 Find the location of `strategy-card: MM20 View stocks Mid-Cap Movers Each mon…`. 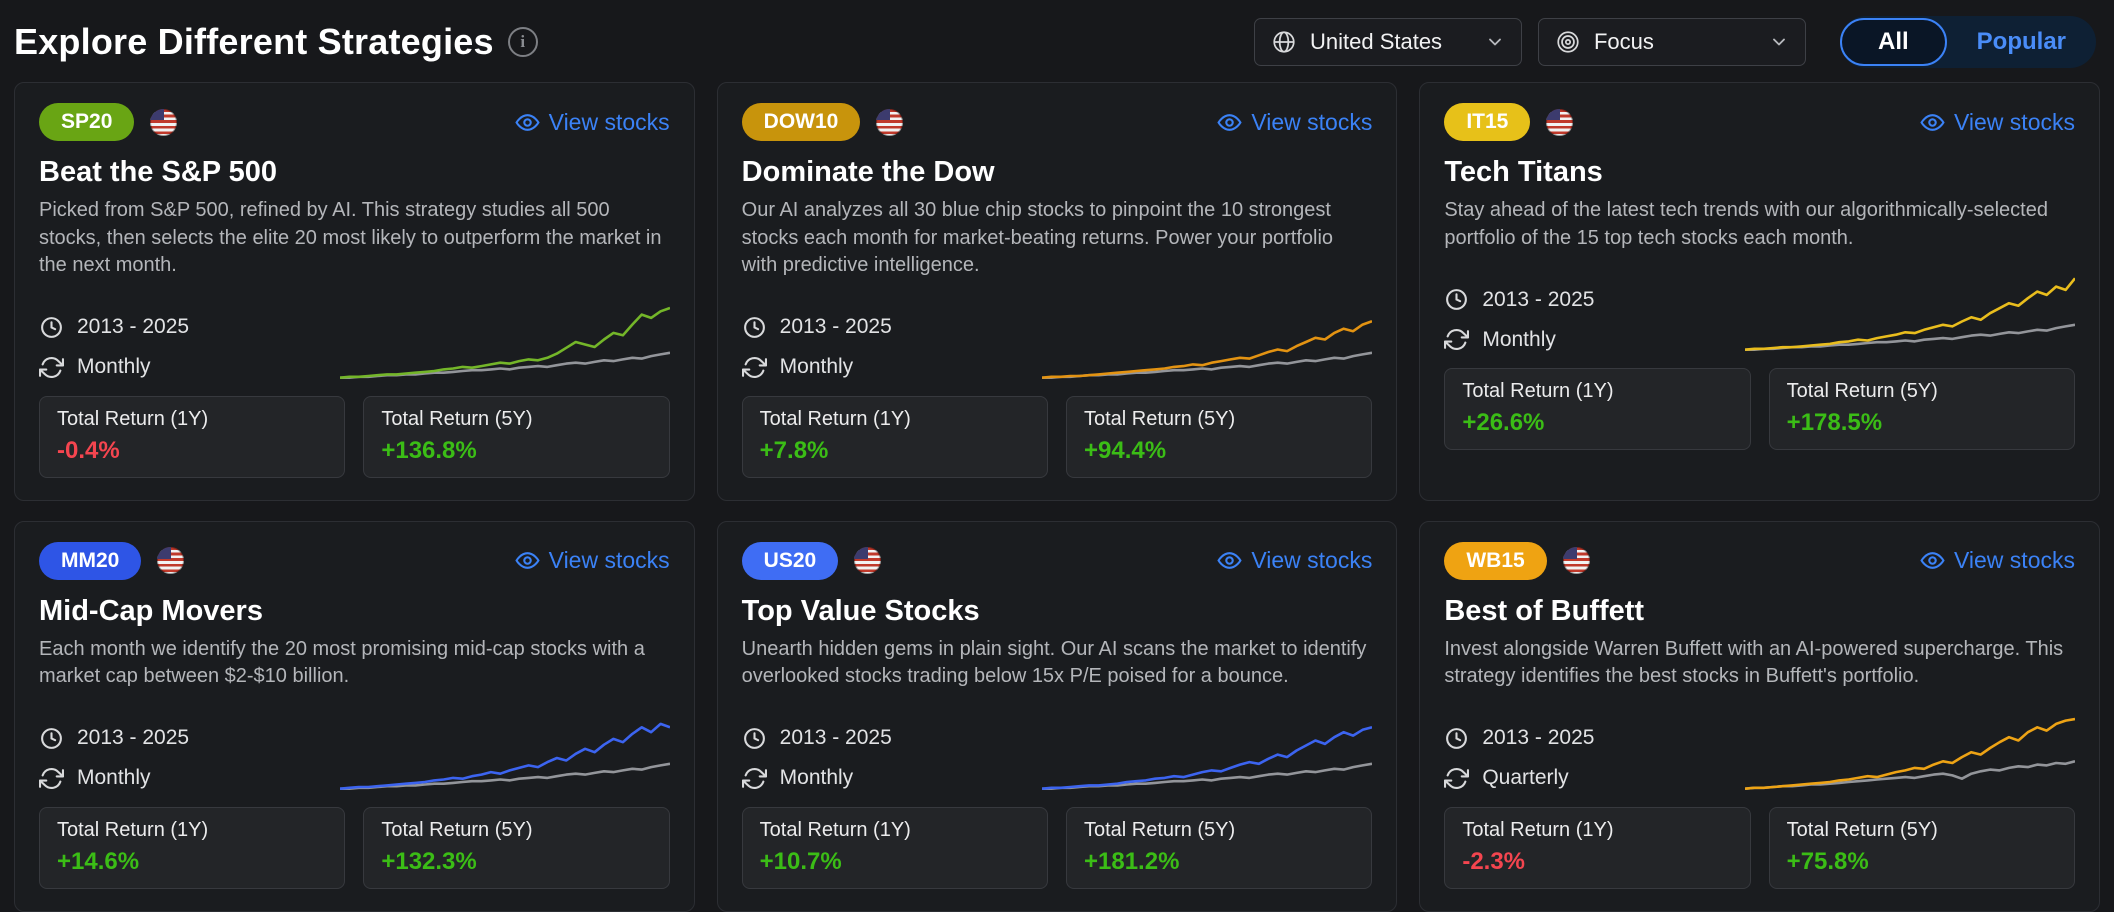

strategy-card: MM20 View stocks Mid-Cap Movers Each mon… is located at coordinates (354, 716).